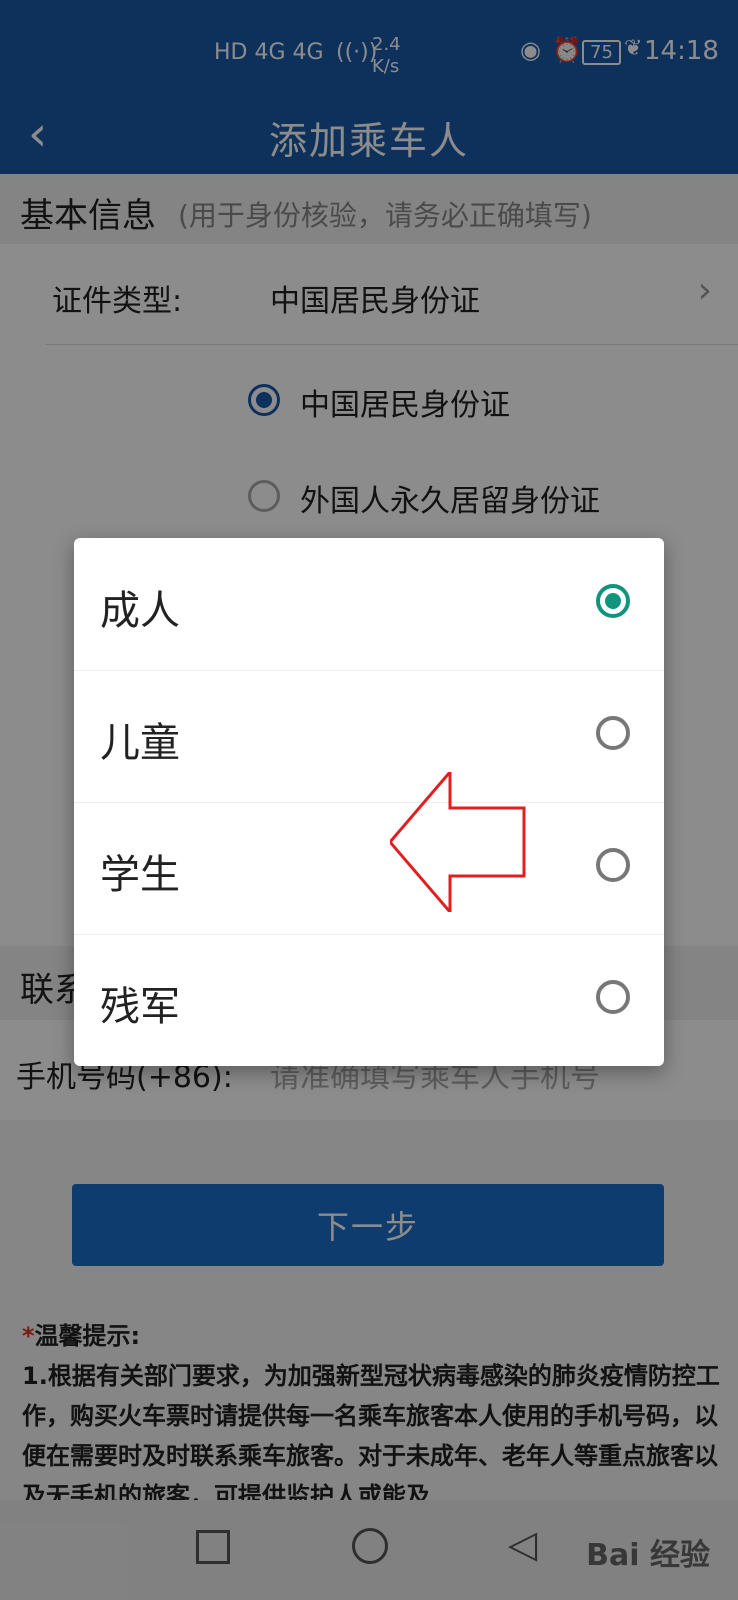 The image size is (738, 1600). Describe the element at coordinates (140, 875) in the screenshot. I see `option-label: 学生` at that location.